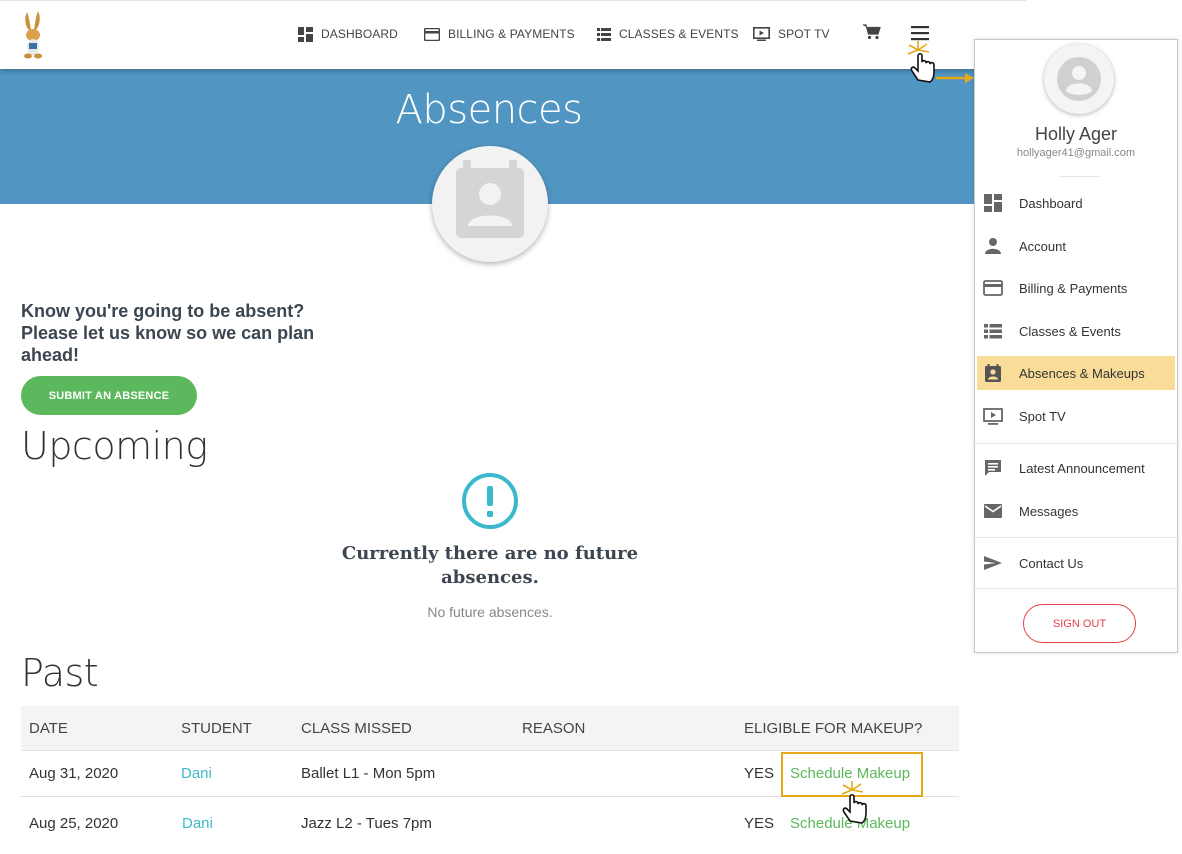  I want to click on menu-item-billing: Billing & Payments, so click(1076, 288).